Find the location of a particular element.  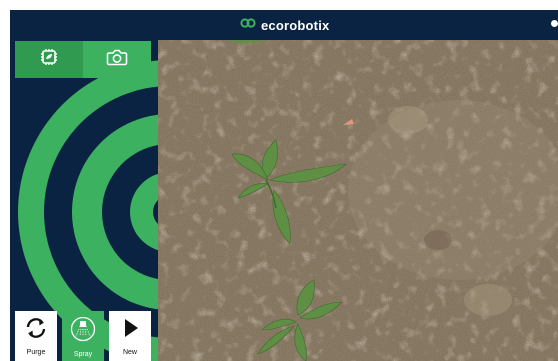

play-icon is located at coordinates (130, 330).